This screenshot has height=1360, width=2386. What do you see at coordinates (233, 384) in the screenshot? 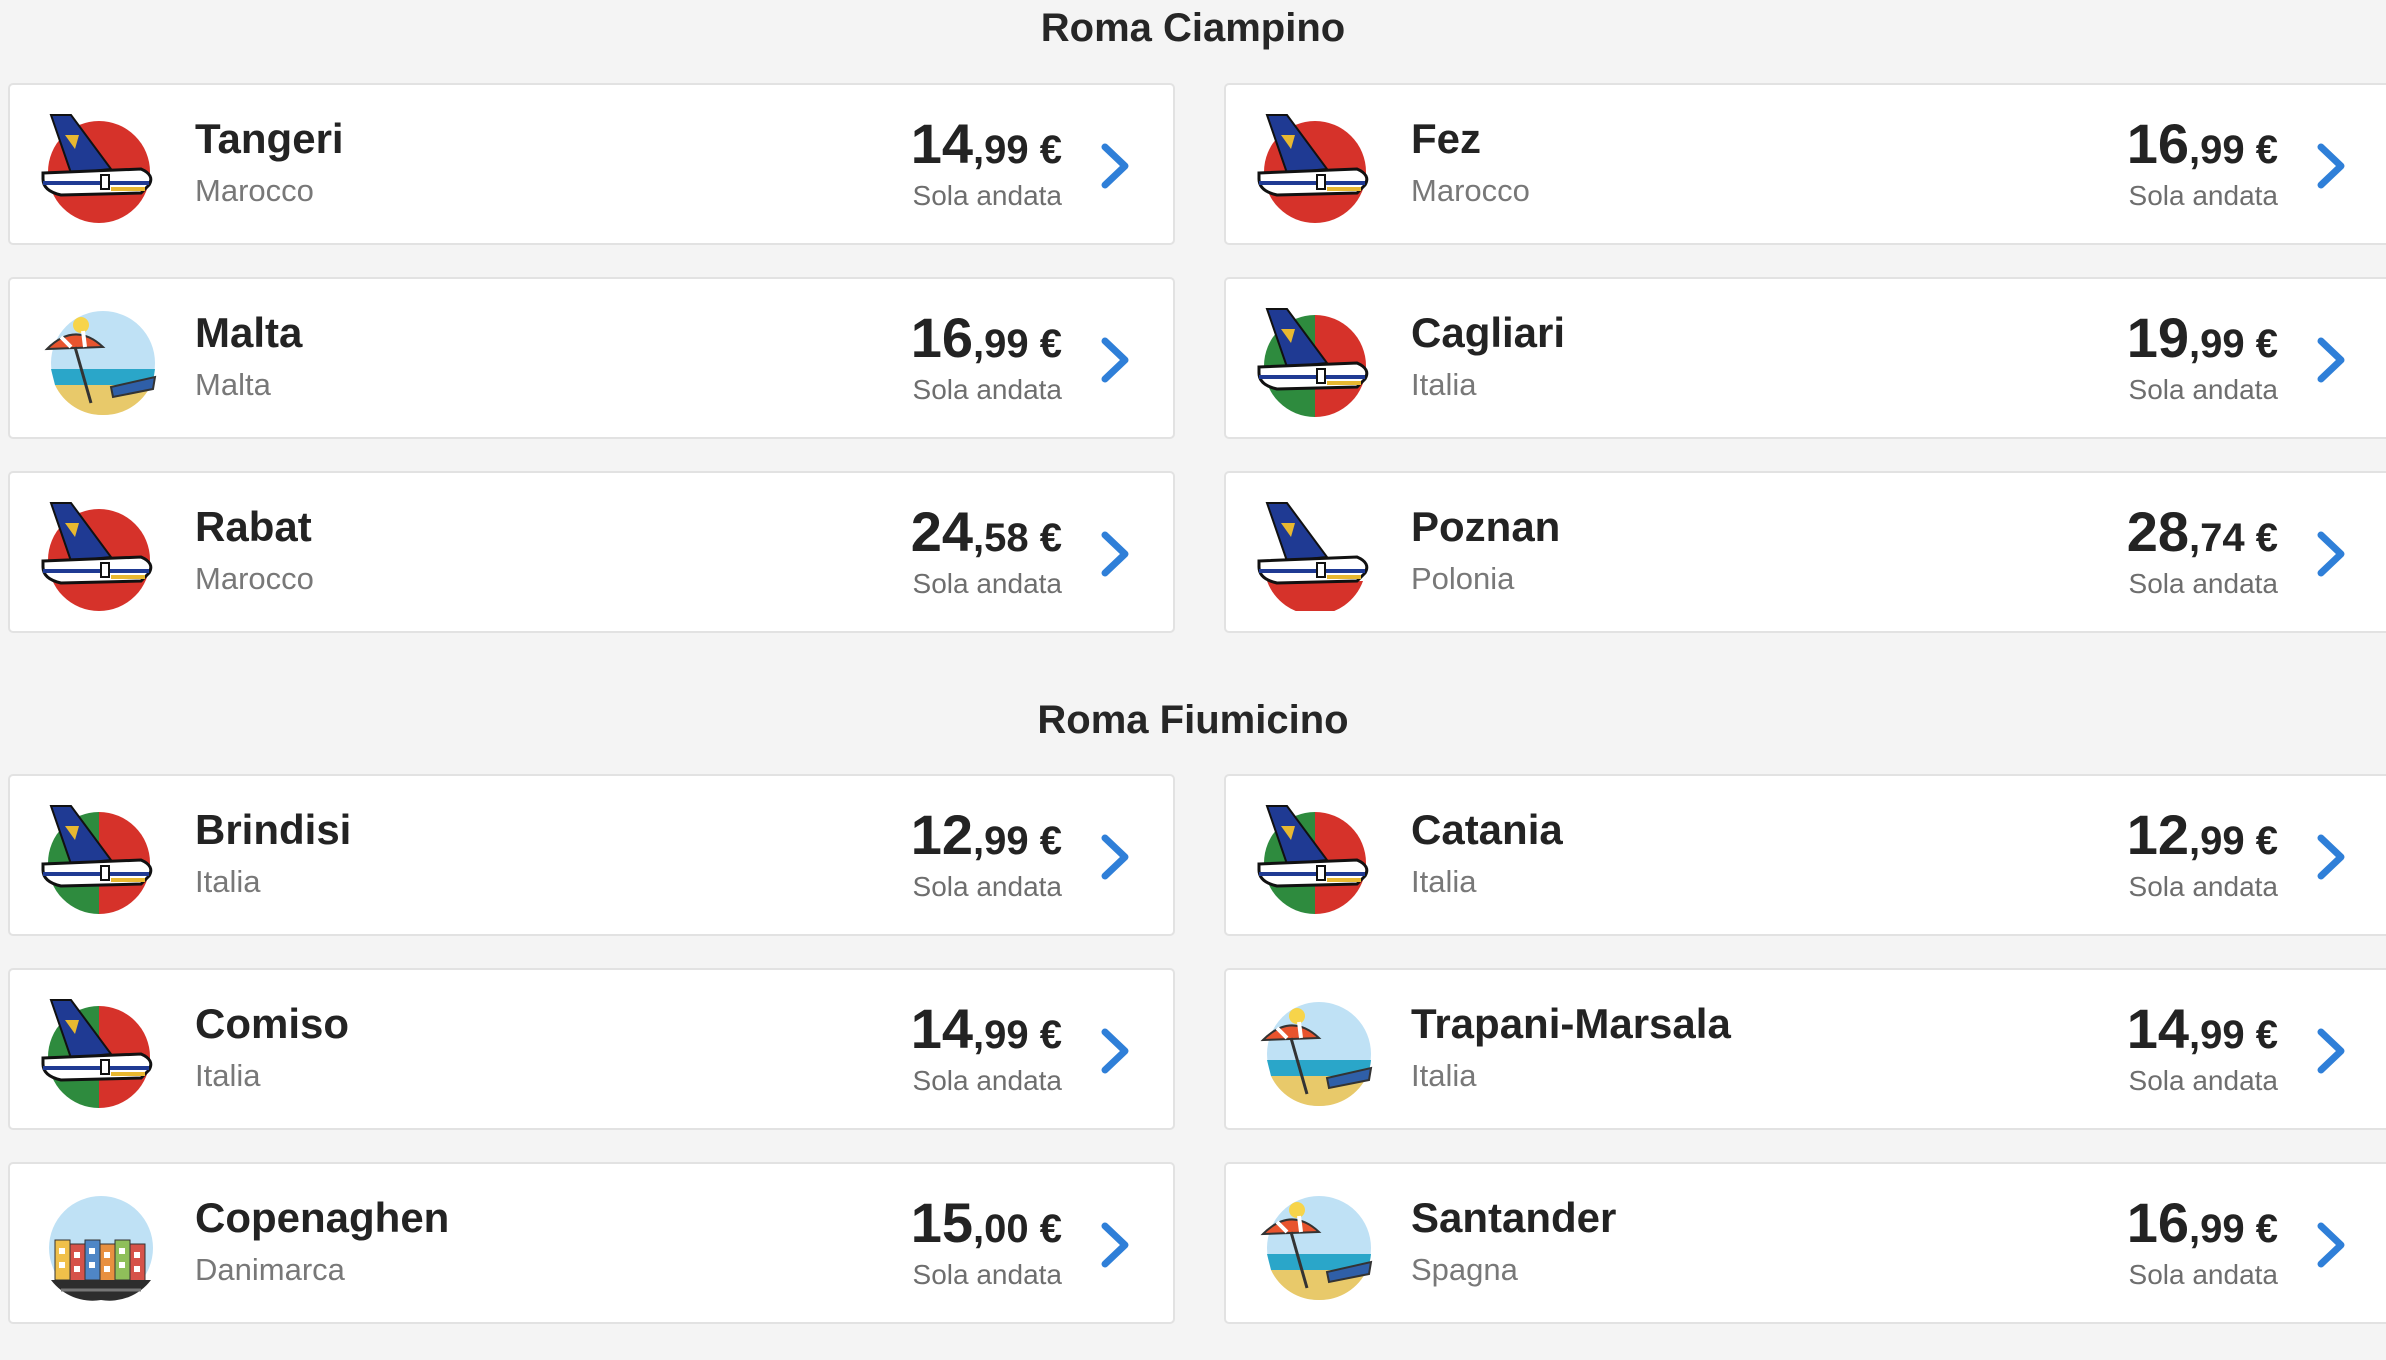
I see `destination-country: Malta` at bounding box center [233, 384].